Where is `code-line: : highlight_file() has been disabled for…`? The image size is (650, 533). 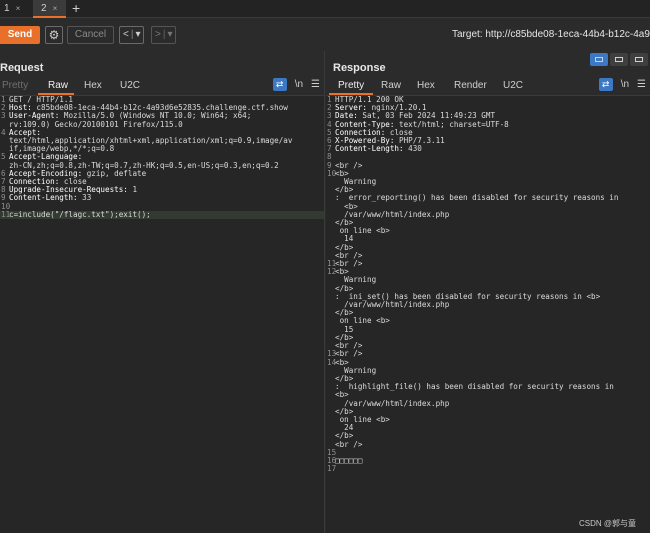
code-line: : highlight_file() has been disabled for… is located at coordinates (488, 387).